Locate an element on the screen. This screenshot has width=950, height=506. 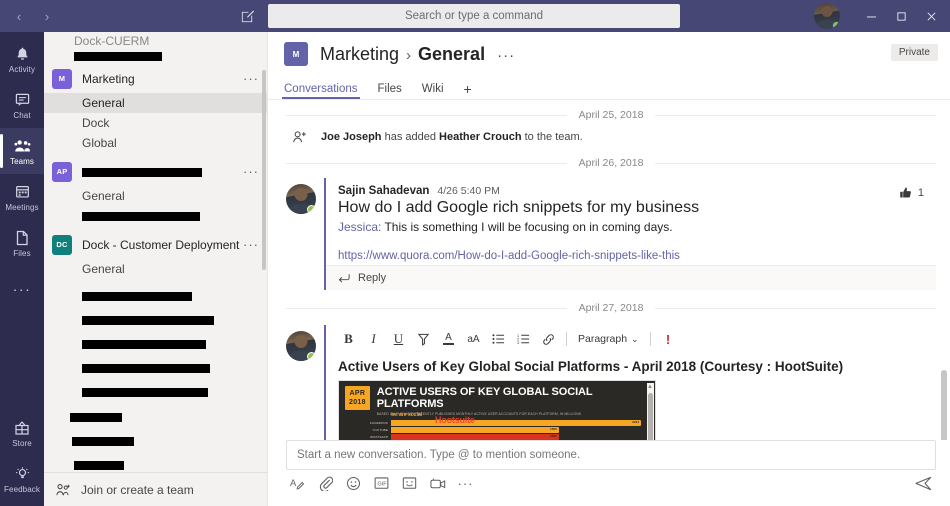
numbered-list-icon: 123 is located at coordinates (523, 339).